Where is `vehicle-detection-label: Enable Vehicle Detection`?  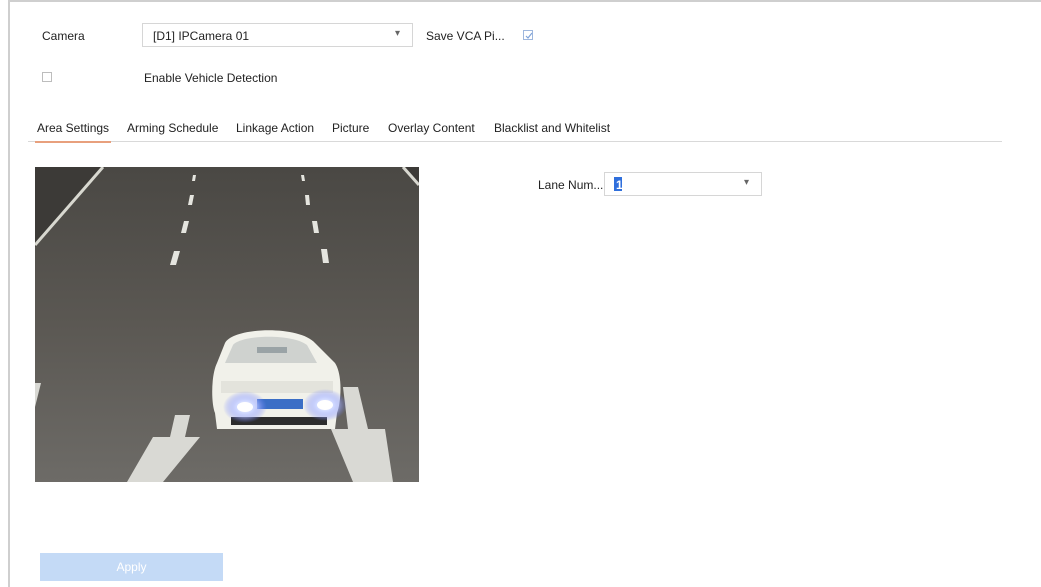 vehicle-detection-label: Enable Vehicle Detection is located at coordinates (211, 78).